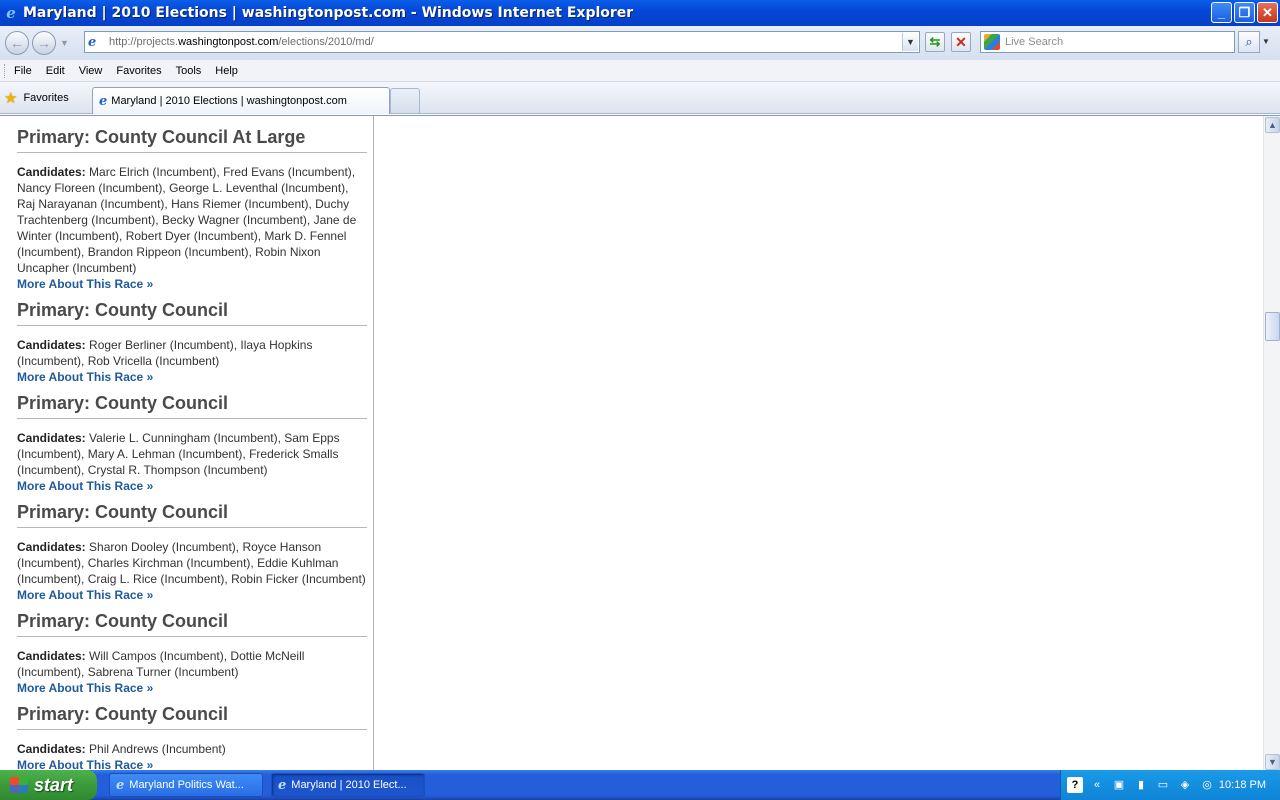 Image resolution: width=1280 pixels, height=800 pixels. I want to click on search-placeholder: Live Search, so click(1034, 42).